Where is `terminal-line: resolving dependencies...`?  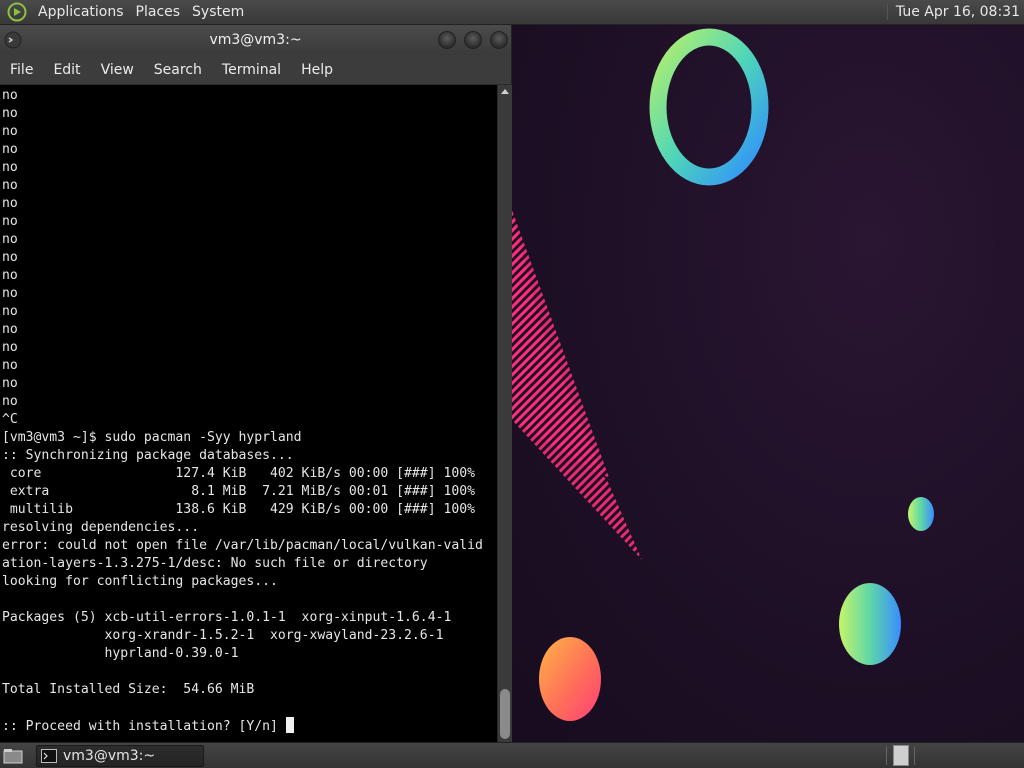 terminal-line: resolving dependencies... is located at coordinates (101, 527).